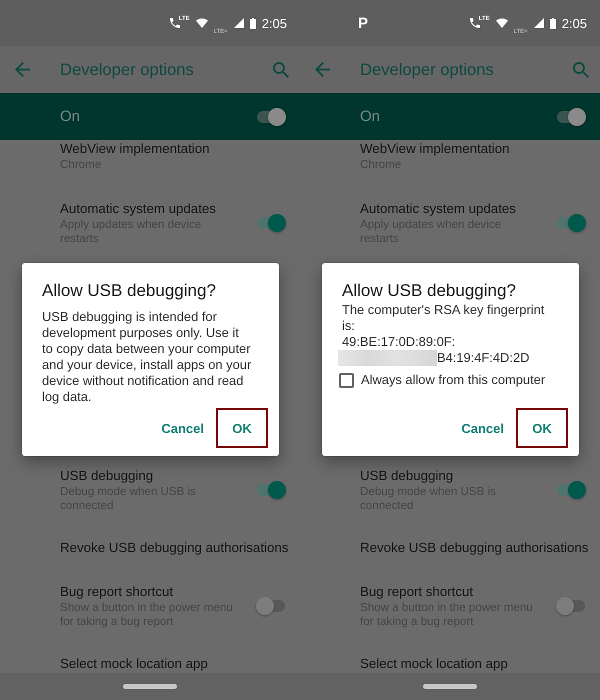 This screenshot has width=600, height=700. What do you see at coordinates (444, 318) in the screenshot?
I see `dialog-message: The computer's RSA key fingerprint is:` at bounding box center [444, 318].